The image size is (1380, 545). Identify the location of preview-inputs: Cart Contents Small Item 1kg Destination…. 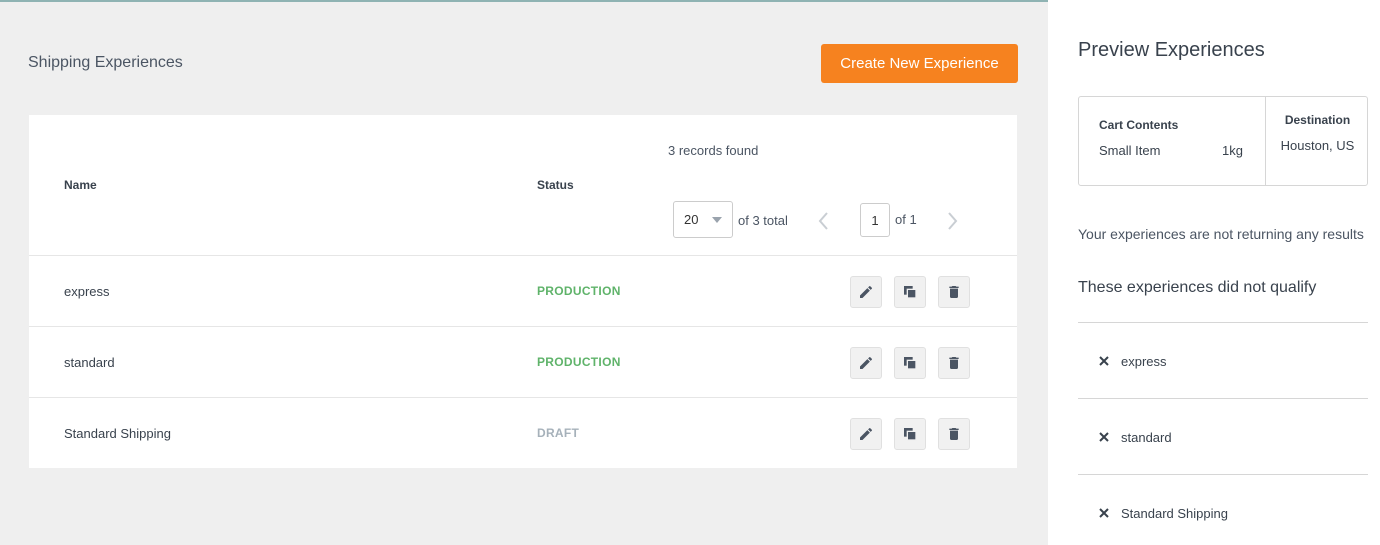
(1223, 141).